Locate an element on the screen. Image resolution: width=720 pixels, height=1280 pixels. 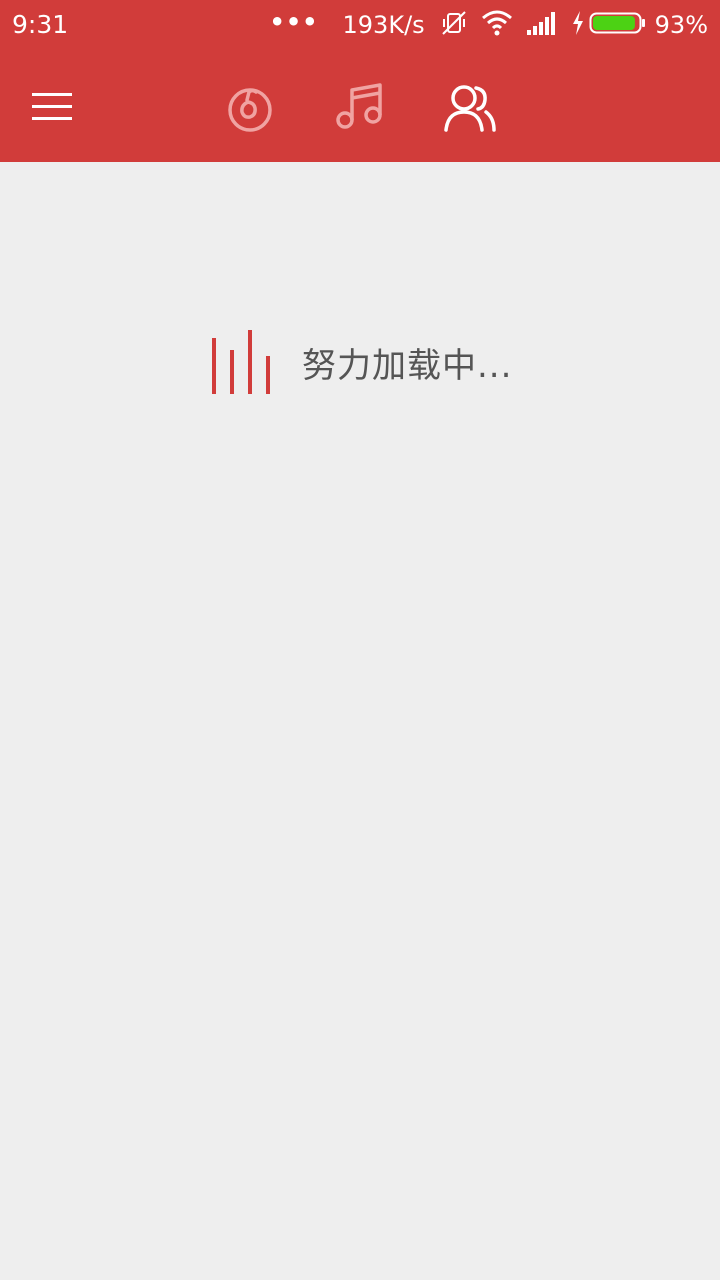
discover-music-icon is located at coordinates (250, 110).